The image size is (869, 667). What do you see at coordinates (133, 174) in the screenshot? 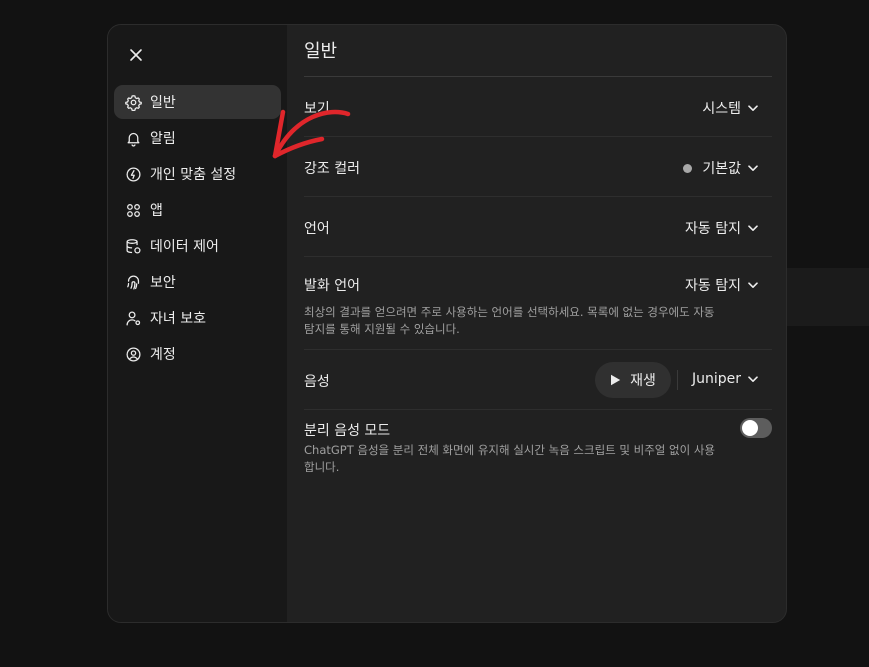
I see `personalization-icon` at bounding box center [133, 174].